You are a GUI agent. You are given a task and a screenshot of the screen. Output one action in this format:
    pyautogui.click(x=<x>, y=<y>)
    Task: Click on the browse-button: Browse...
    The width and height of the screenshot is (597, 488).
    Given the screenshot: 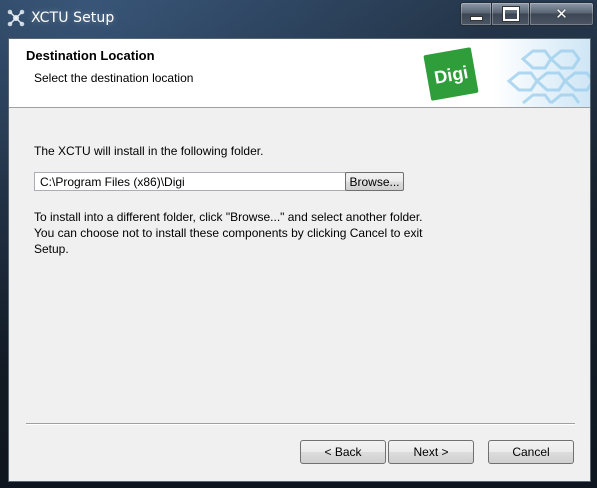 What is the action you would take?
    pyautogui.click(x=374, y=181)
    